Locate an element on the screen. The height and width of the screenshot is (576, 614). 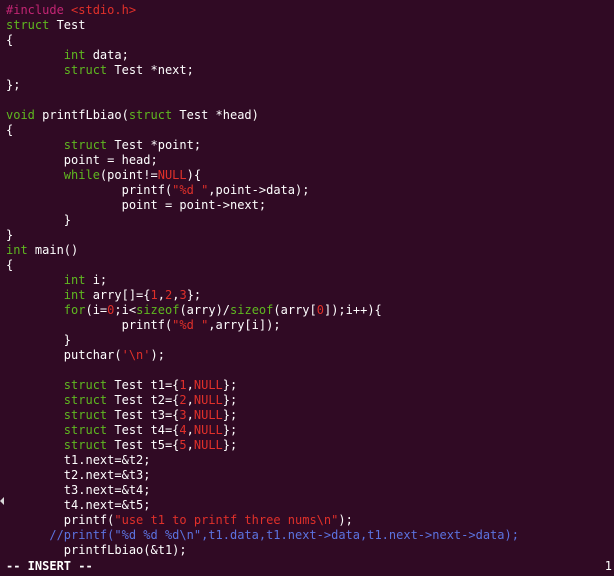
code-token: "use t1 to printf three nums\n" is located at coordinates (226, 520).